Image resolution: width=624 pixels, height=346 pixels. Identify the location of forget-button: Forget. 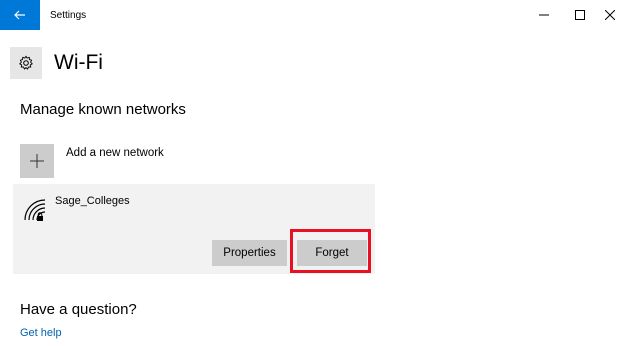
(332, 253).